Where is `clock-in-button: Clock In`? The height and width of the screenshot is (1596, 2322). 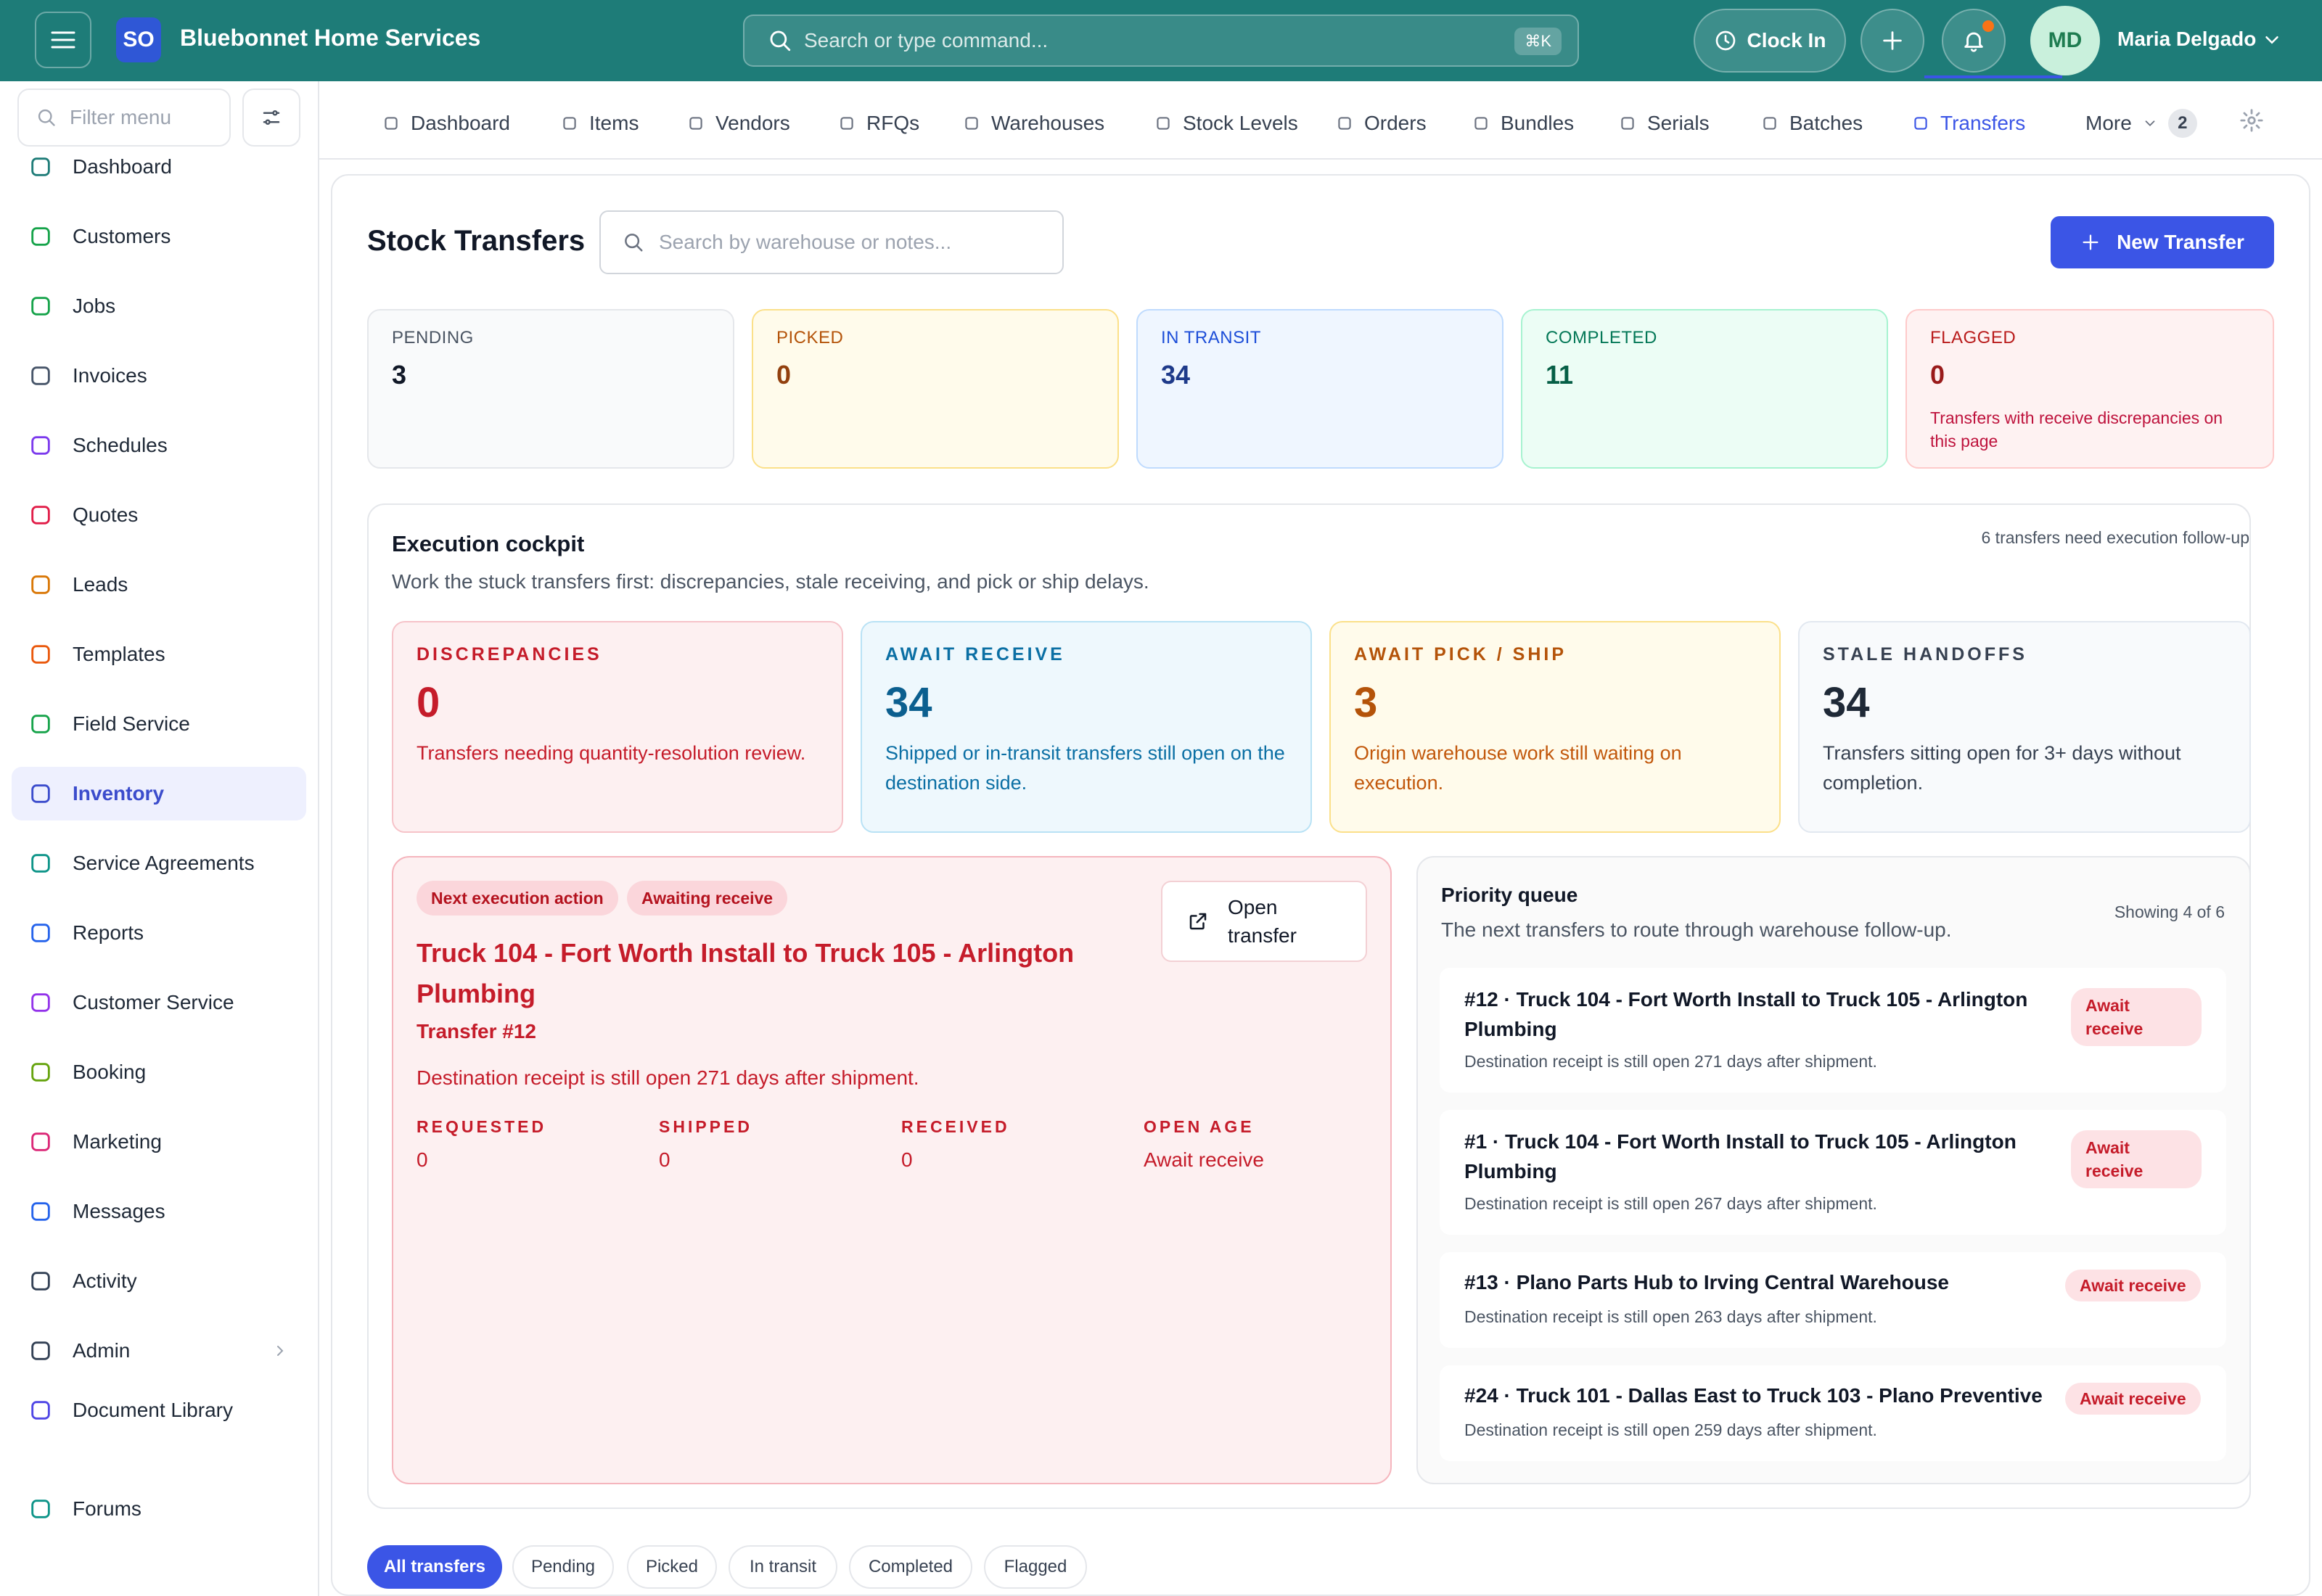
clock-in-button: Clock In is located at coordinates (1770, 41).